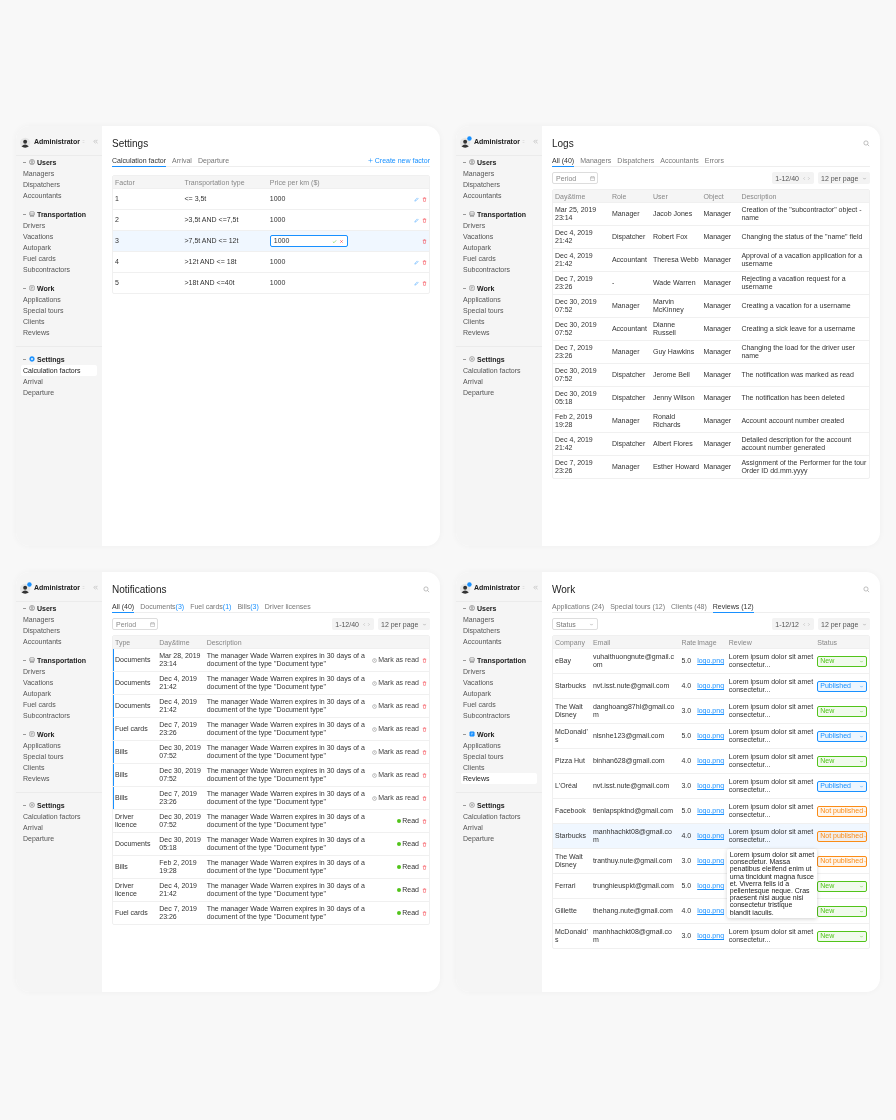 This screenshot has width=896, height=1120. What do you see at coordinates (139, 589) in the screenshot?
I see `page-title: Notifications` at bounding box center [139, 589].